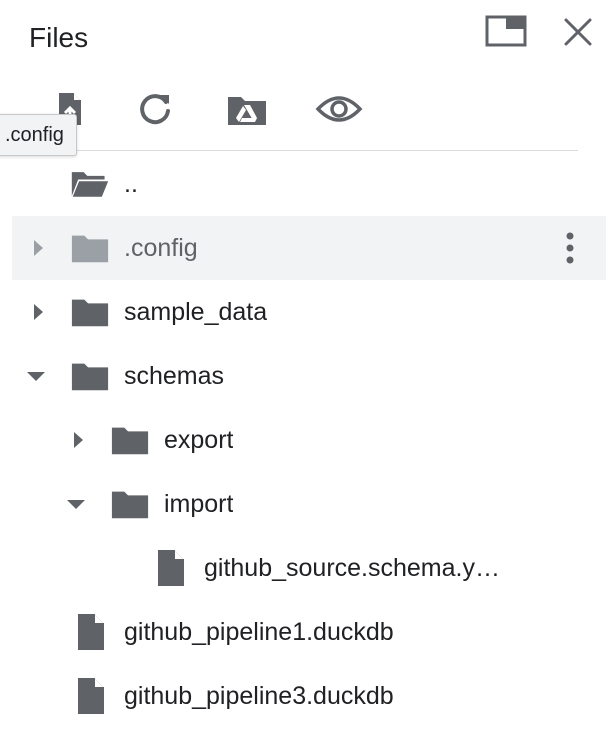 This screenshot has height=730, width=606. What do you see at coordinates (90, 184) in the screenshot?
I see `folder-open-icon` at bounding box center [90, 184].